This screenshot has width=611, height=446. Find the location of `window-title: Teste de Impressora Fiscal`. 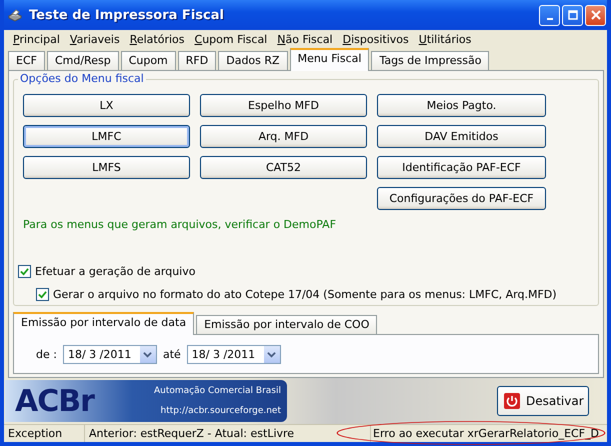

window-title: Teste de Impressora Fiscal is located at coordinates (126, 15).